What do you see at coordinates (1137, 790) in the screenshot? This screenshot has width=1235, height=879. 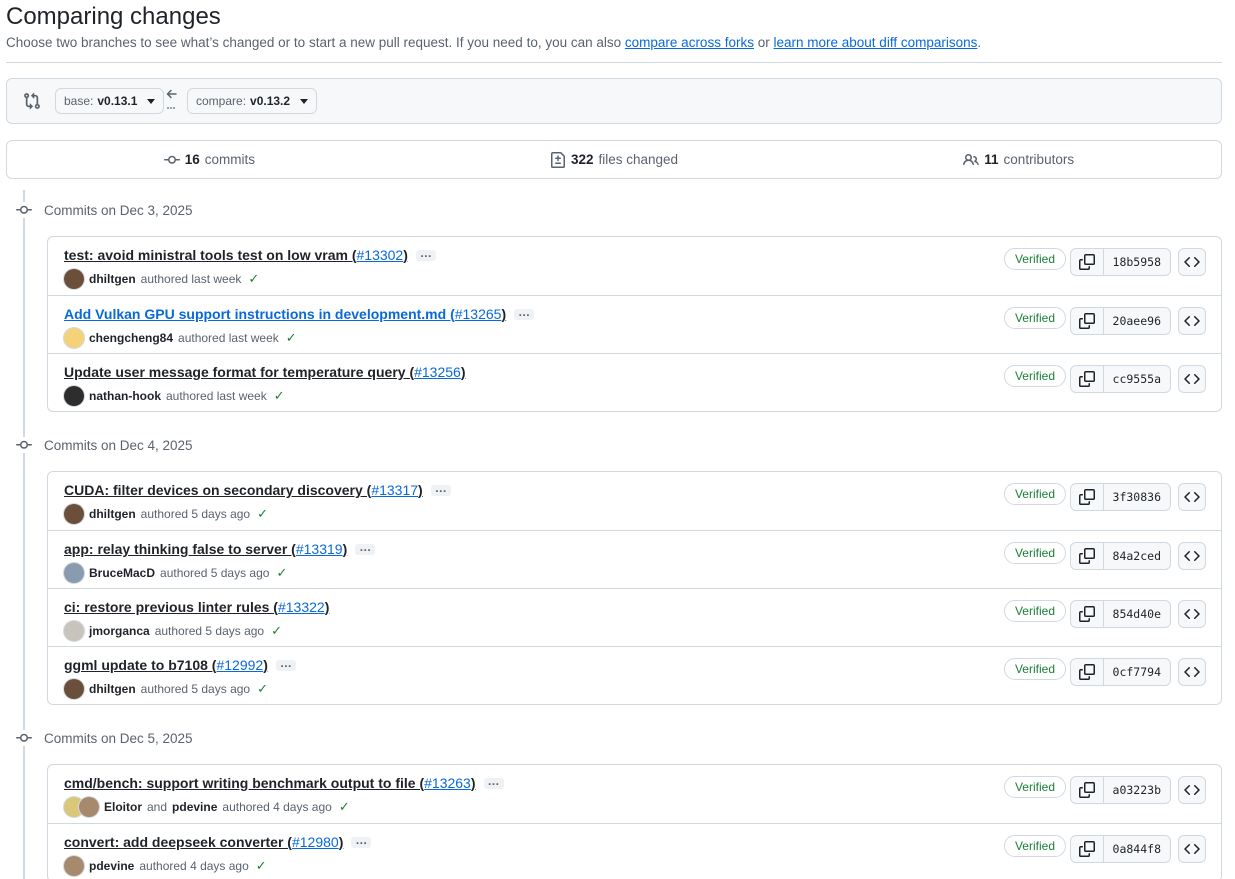 I see `commit-sha-link: a03223b` at bounding box center [1137, 790].